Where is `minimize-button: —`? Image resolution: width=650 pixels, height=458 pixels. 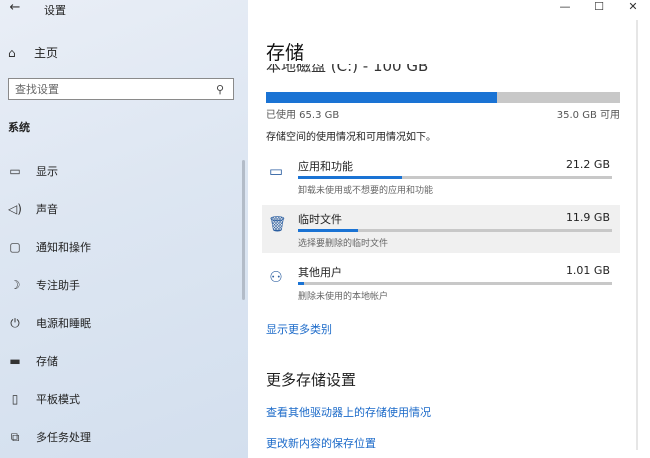
minimize-button: — is located at coordinates (565, 9).